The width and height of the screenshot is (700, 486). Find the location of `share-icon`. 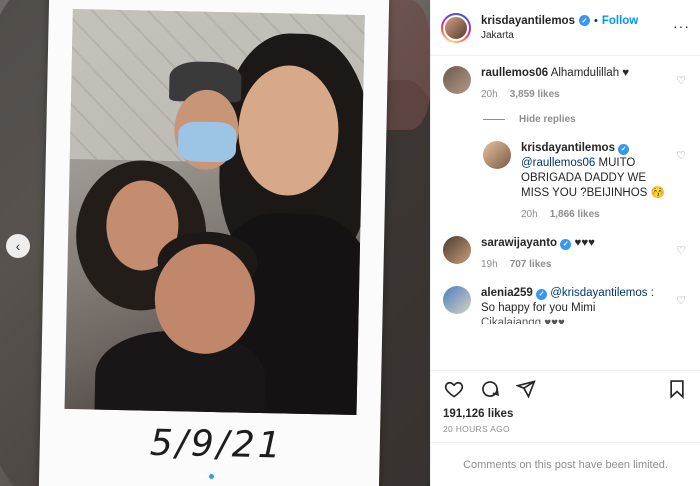

share-icon is located at coordinates (526, 388).